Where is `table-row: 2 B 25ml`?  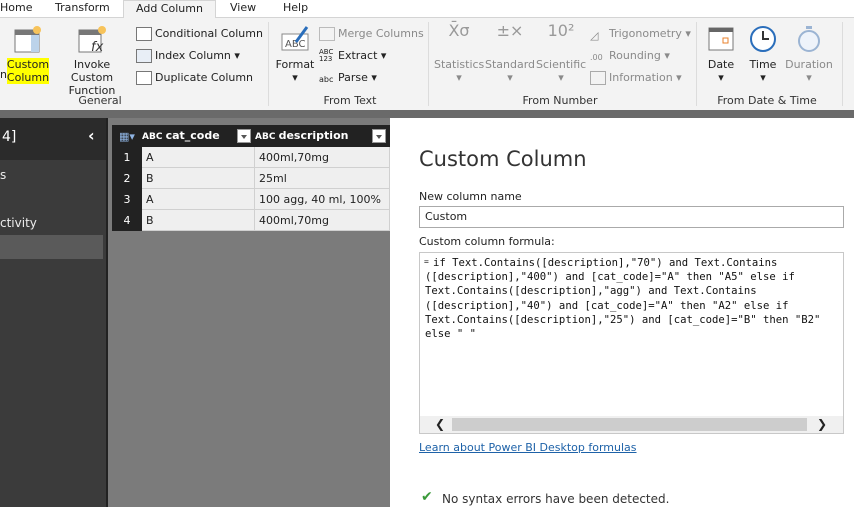 table-row: 2 B 25ml is located at coordinates (251, 178).